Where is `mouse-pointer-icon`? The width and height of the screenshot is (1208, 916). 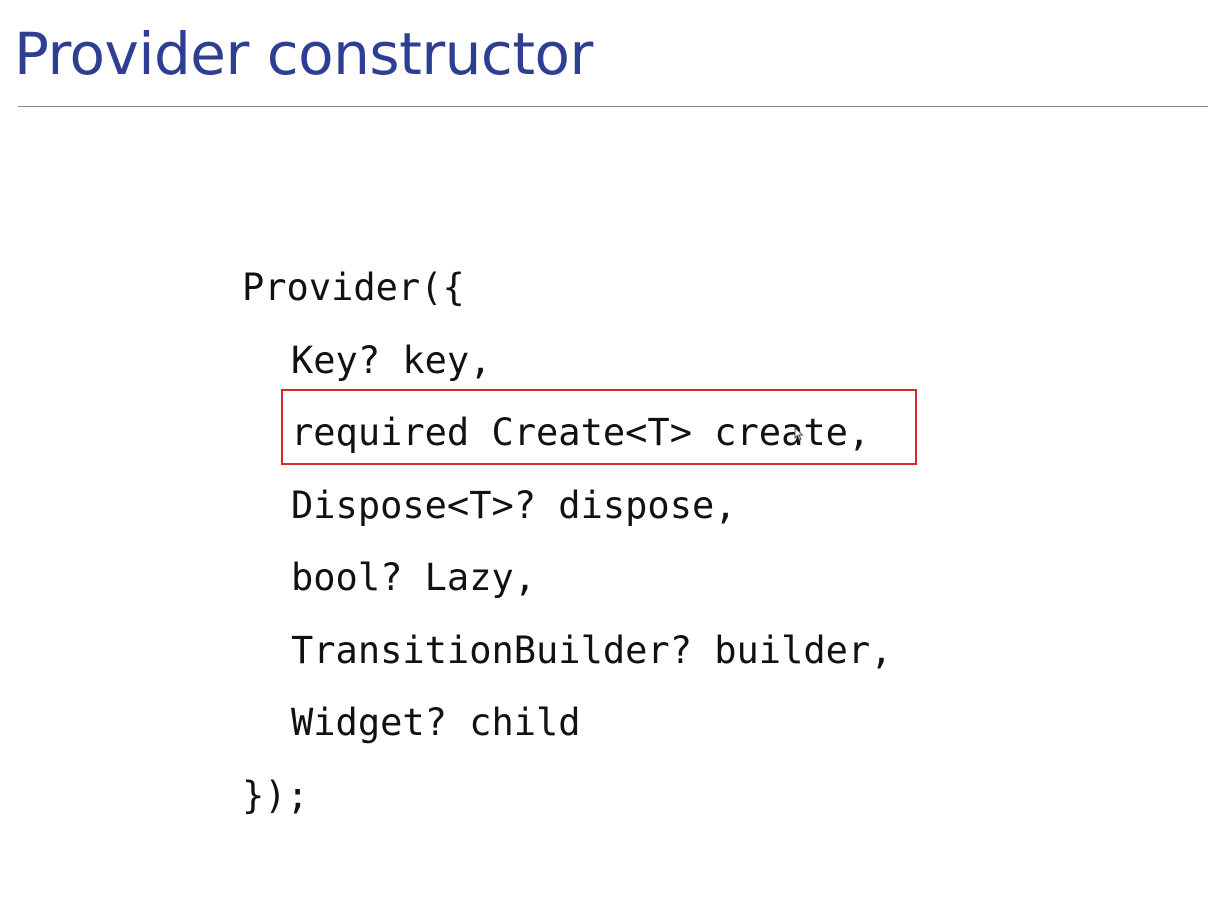 mouse-pointer-icon is located at coordinates (799, 434).